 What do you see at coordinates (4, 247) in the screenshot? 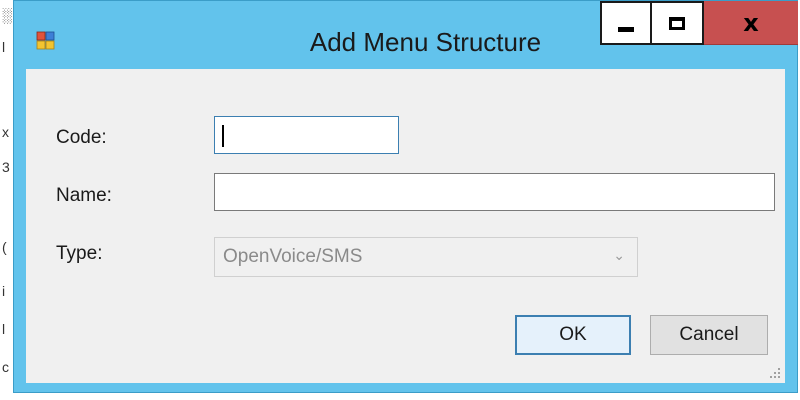
I see `background-glyph: (` at bounding box center [4, 247].